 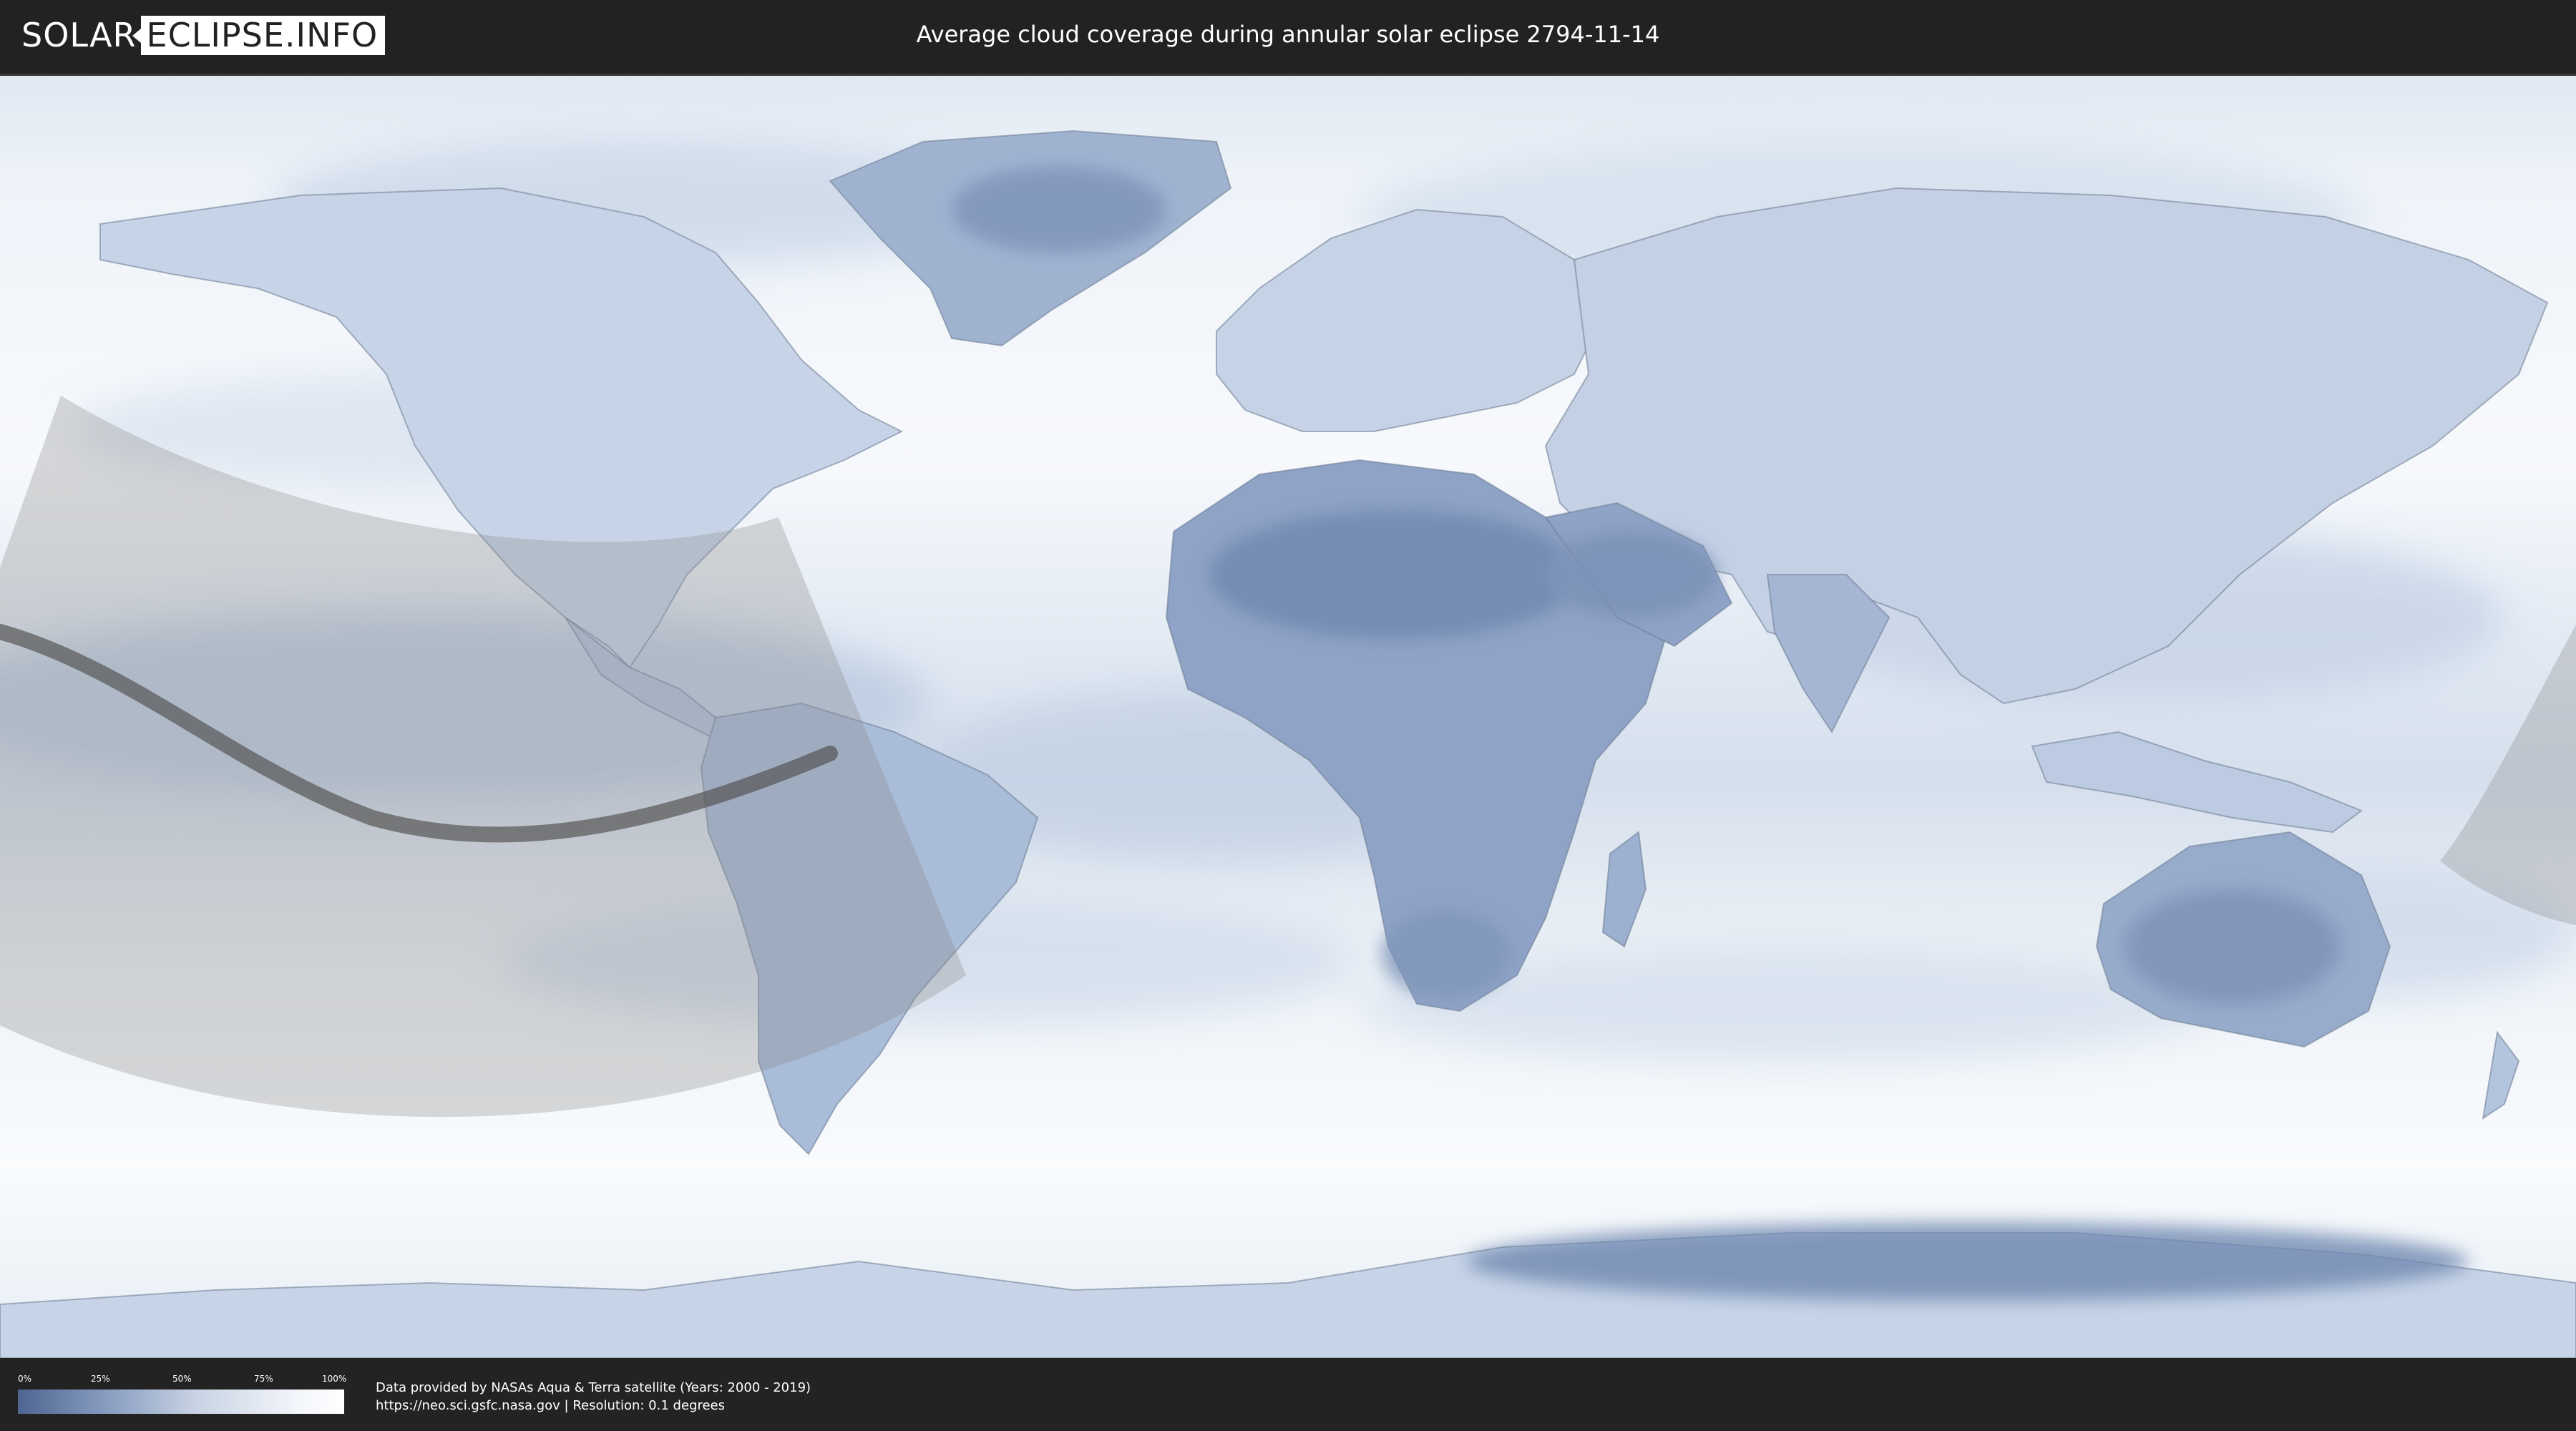 What do you see at coordinates (100, 1379) in the screenshot?
I see `legend-tick-25: 25%` at bounding box center [100, 1379].